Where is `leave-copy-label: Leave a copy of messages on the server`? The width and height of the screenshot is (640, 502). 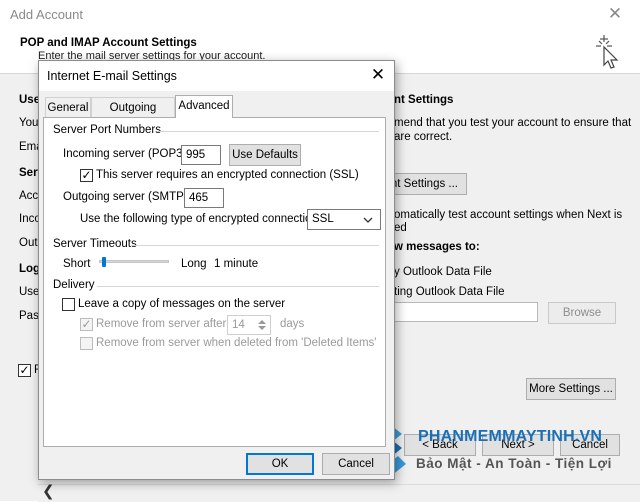
leave-copy-label: Leave a copy of messages on the server is located at coordinates (182, 304).